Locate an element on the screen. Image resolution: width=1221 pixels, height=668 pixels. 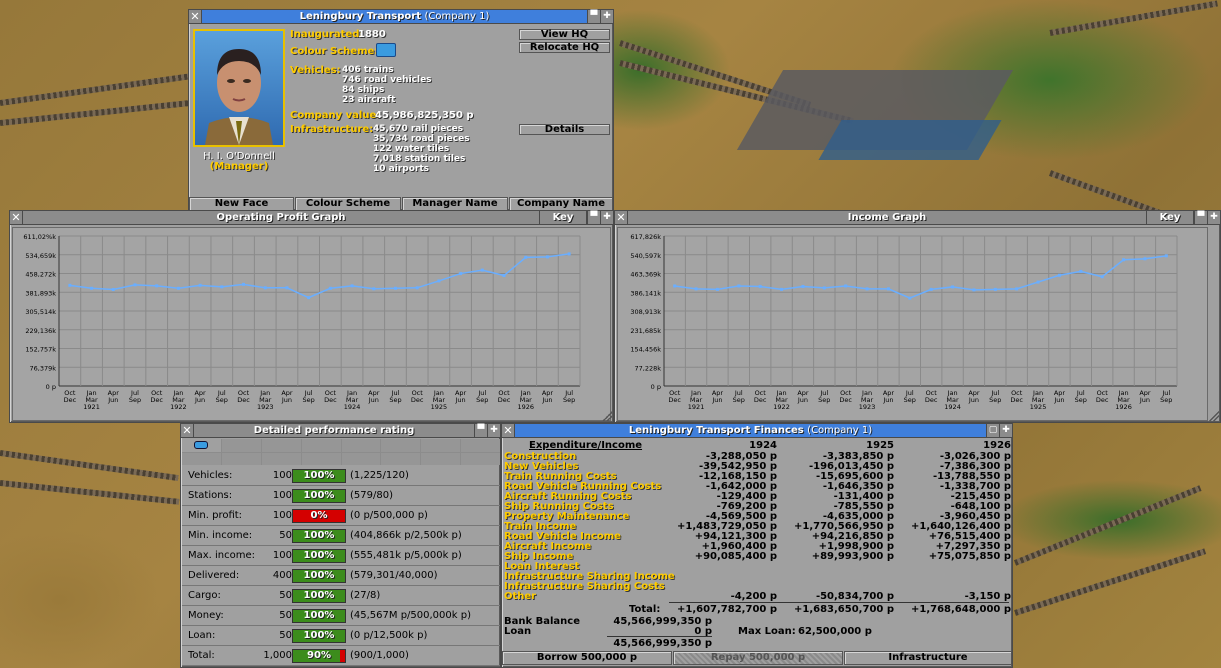
rating-row: Total: 1,000 90% (900/1,000) is located at coordinates (341, 656).